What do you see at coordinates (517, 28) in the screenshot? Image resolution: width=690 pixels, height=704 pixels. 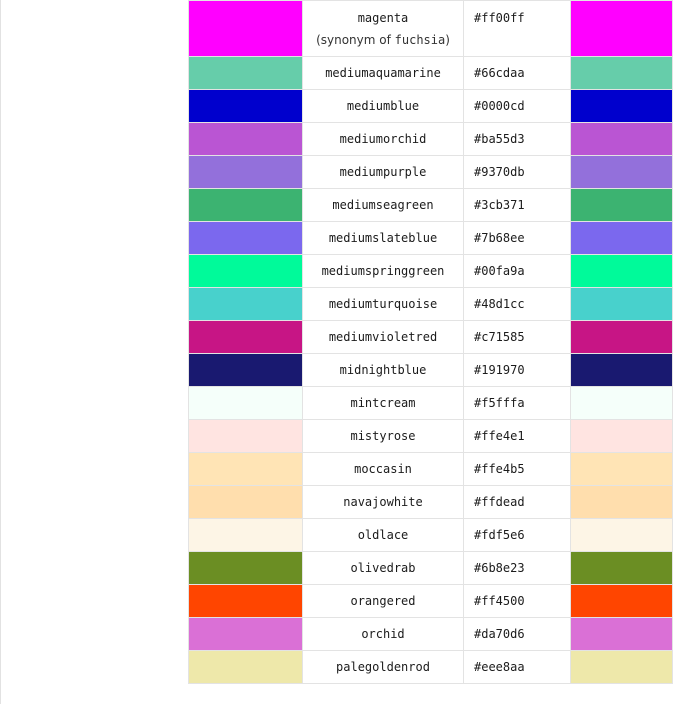 I see `hex-value: #ff00ff` at bounding box center [517, 28].